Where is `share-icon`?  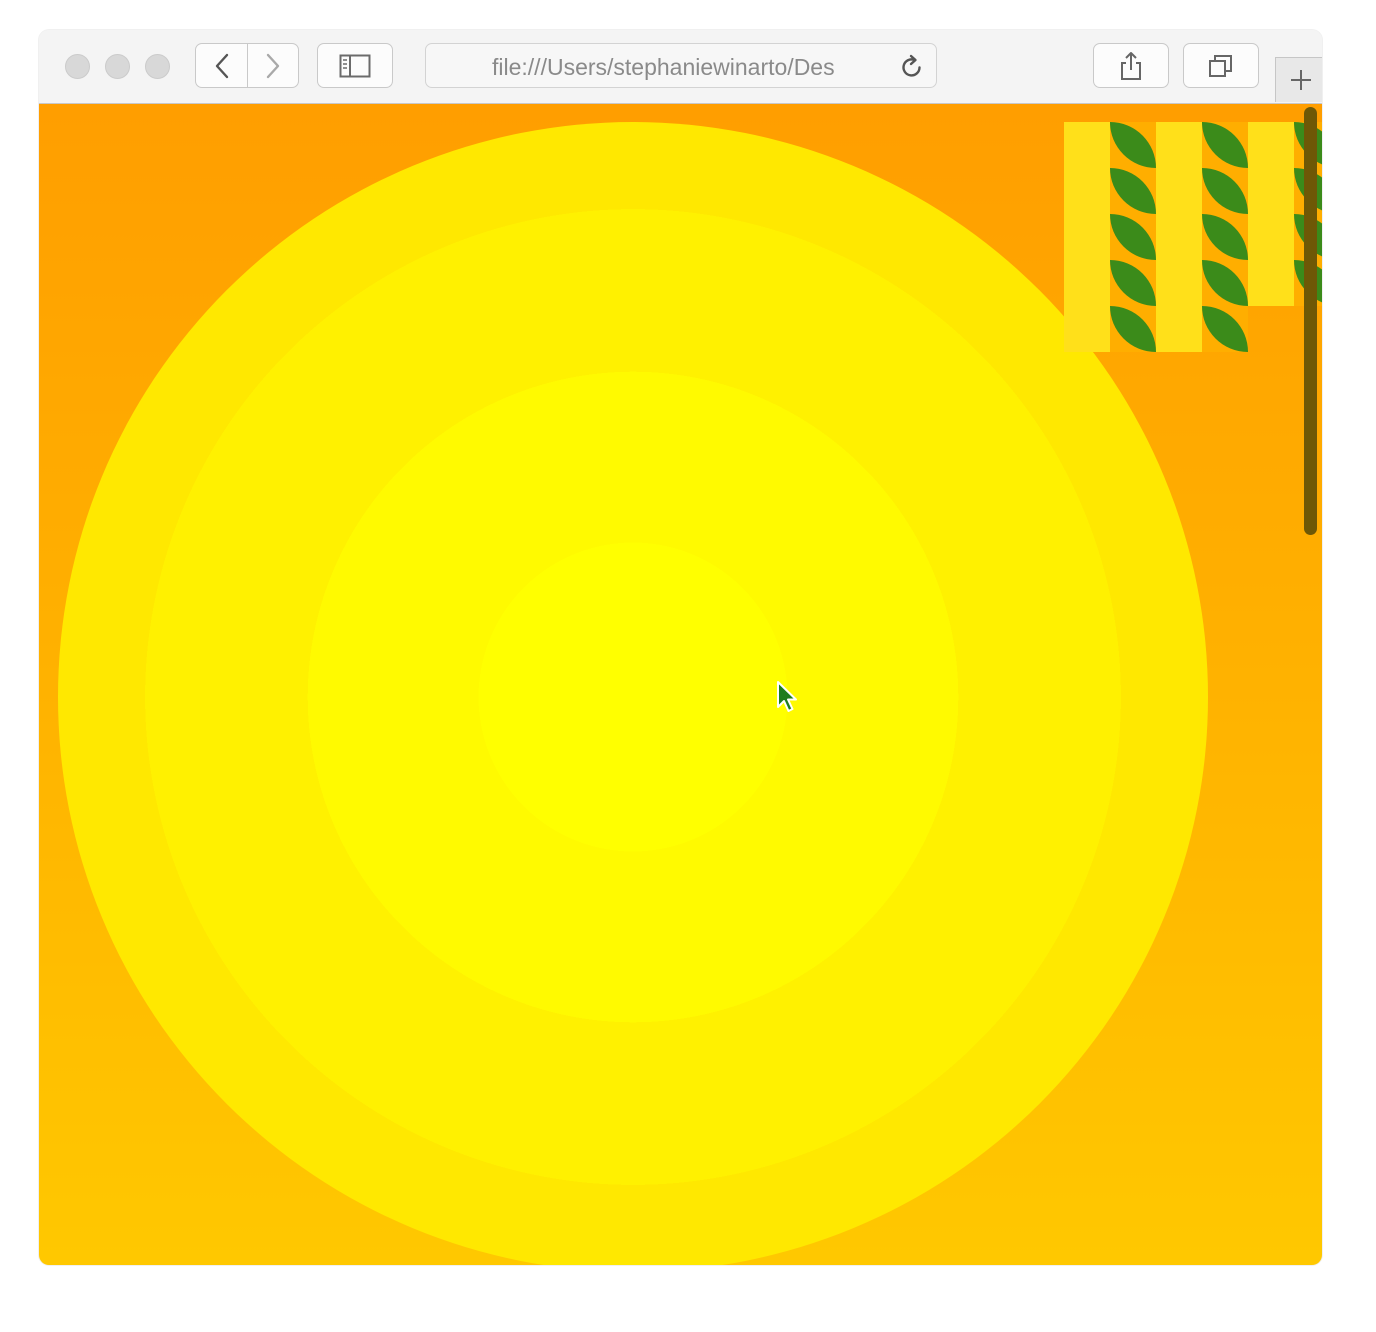
share-icon is located at coordinates (1131, 65).